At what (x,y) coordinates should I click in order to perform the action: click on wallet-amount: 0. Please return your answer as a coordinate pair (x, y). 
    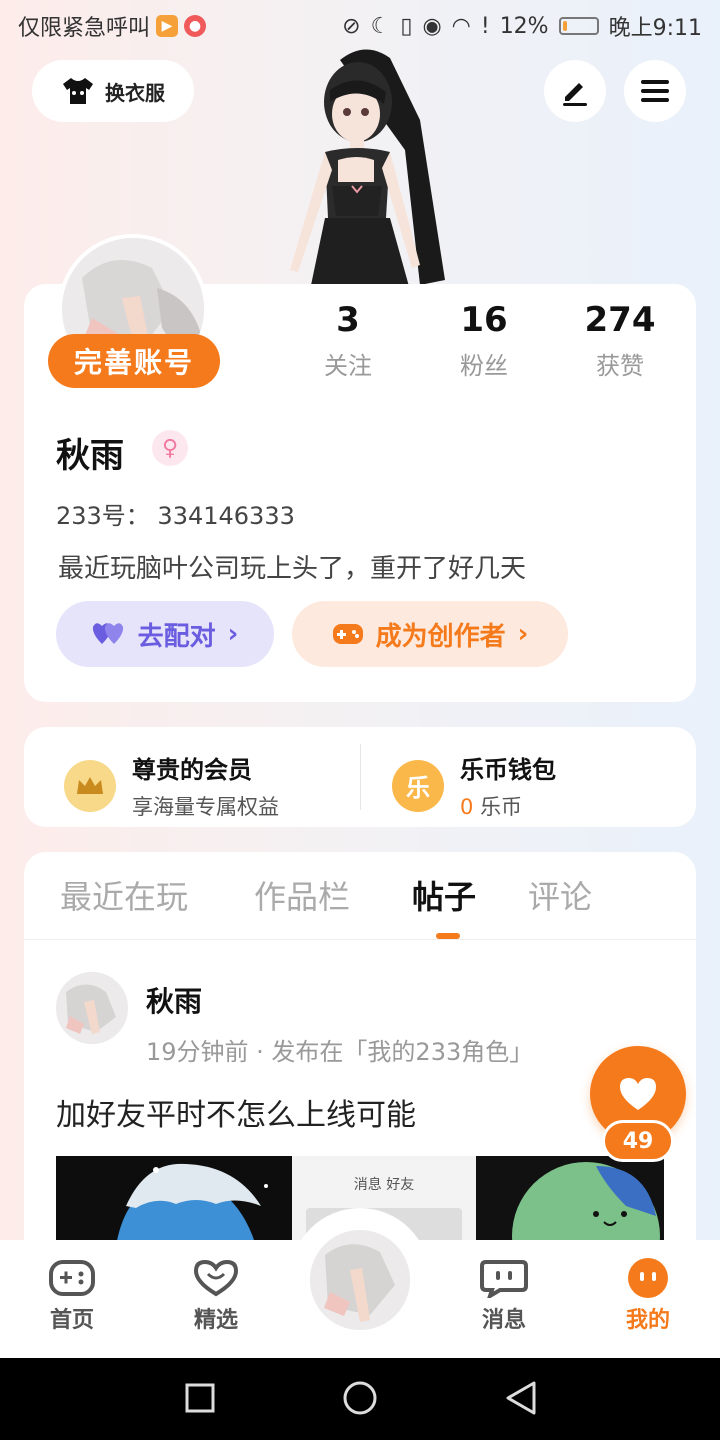
    Looking at the image, I should click on (467, 807).